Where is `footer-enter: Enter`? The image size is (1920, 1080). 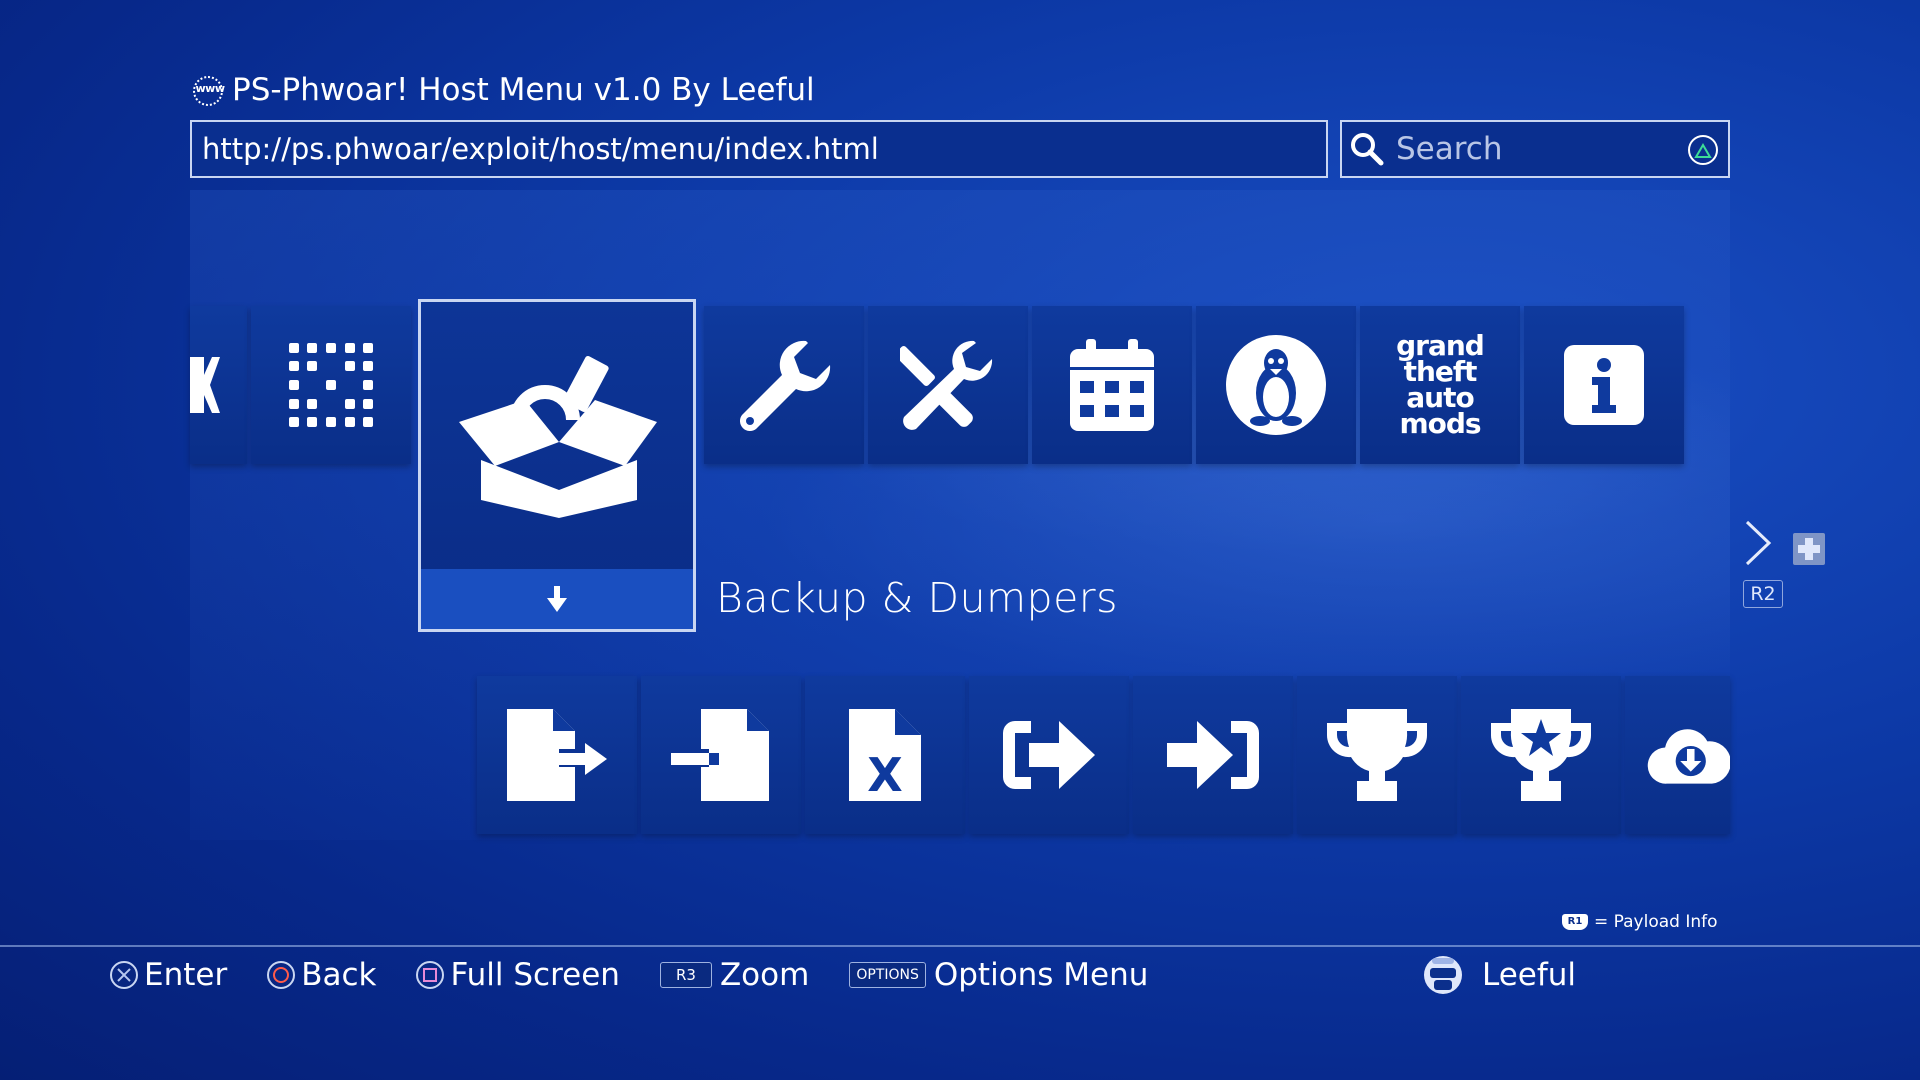
footer-enter: Enter is located at coordinates (168, 975).